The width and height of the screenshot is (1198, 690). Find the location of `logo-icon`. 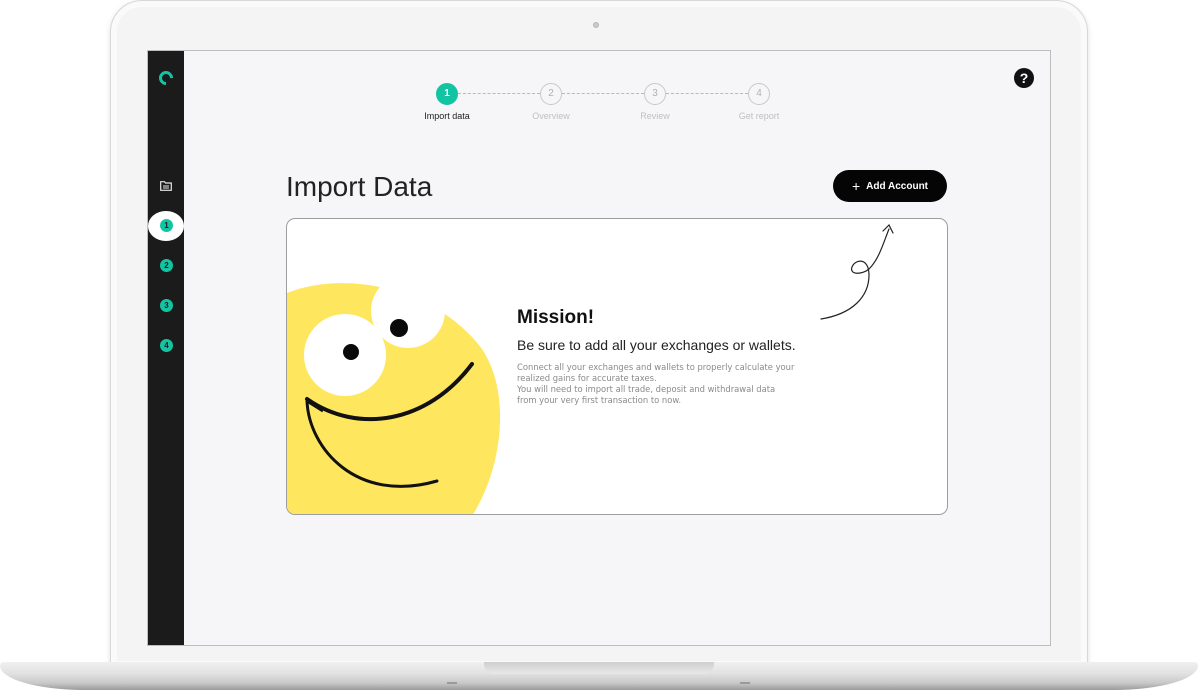

logo-icon is located at coordinates (166, 78).